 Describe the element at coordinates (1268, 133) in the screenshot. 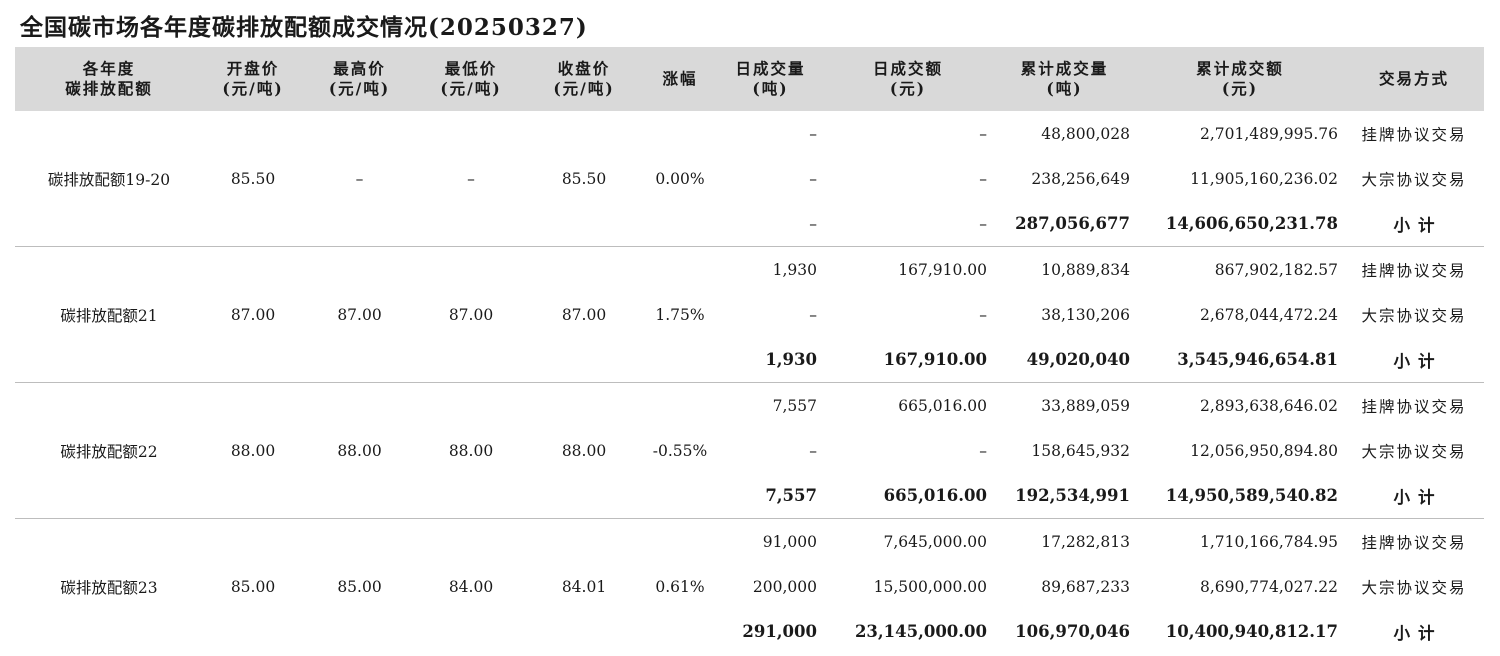

I see `cum-amount: 2,701,489,995.76` at that location.